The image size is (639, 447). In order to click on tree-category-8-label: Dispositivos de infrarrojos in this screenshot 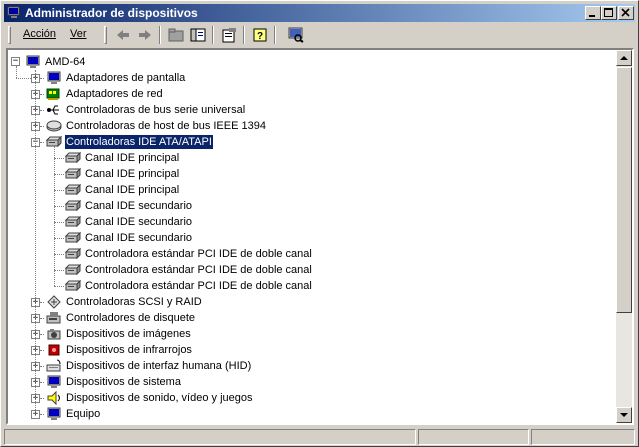, I will do `click(129, 350)`.